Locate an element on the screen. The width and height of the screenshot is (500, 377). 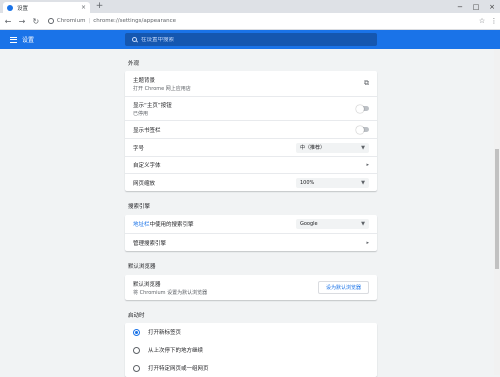
bookmarks-bar-toggle is located at coordinates (362, 129).